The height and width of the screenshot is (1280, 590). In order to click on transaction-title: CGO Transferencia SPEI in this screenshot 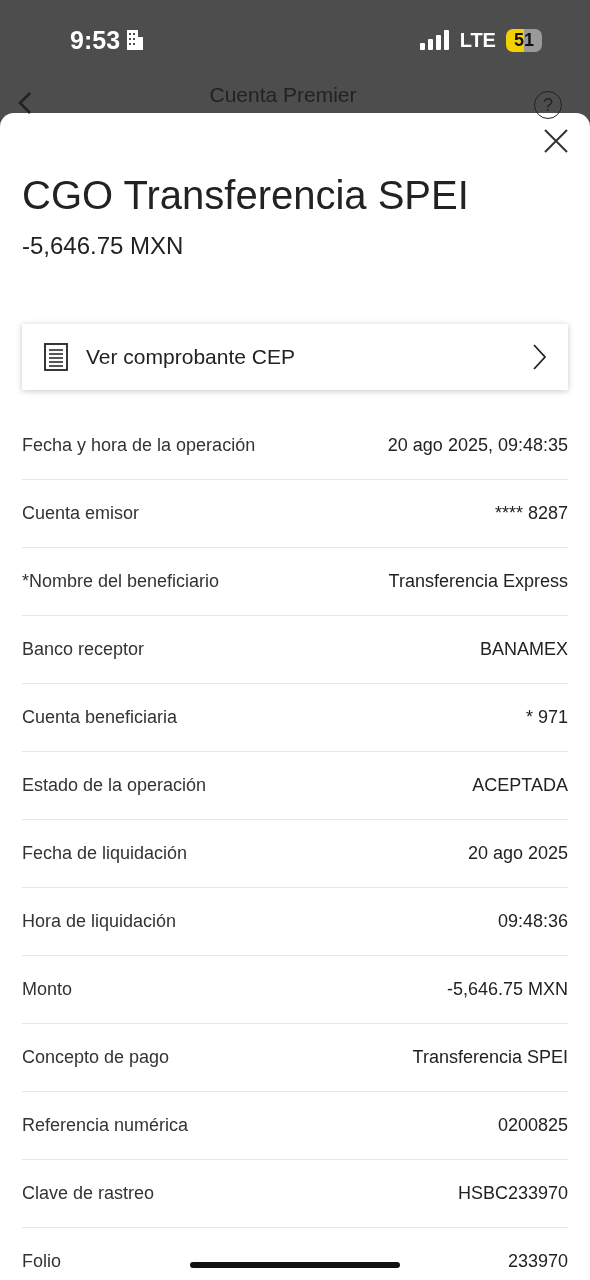, I will do `click(246, 195)`.